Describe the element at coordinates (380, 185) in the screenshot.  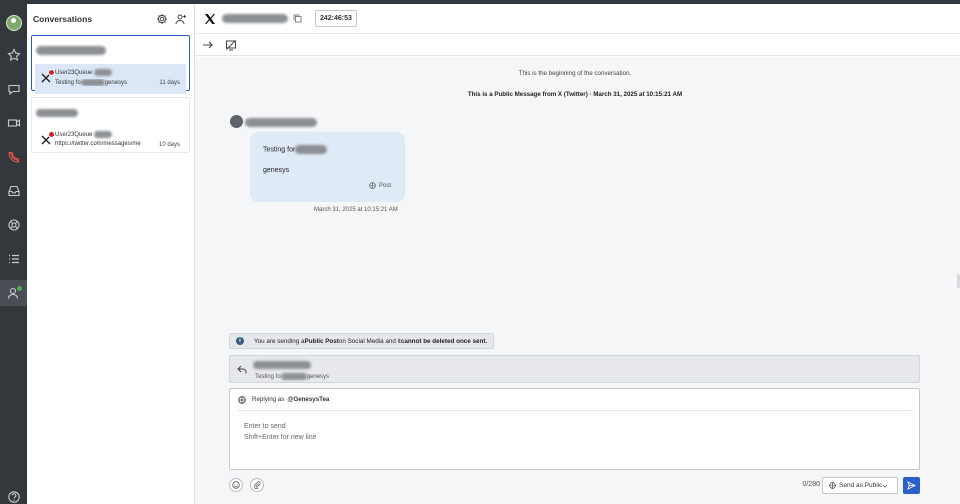
I see `post-tag: Post` at that location.